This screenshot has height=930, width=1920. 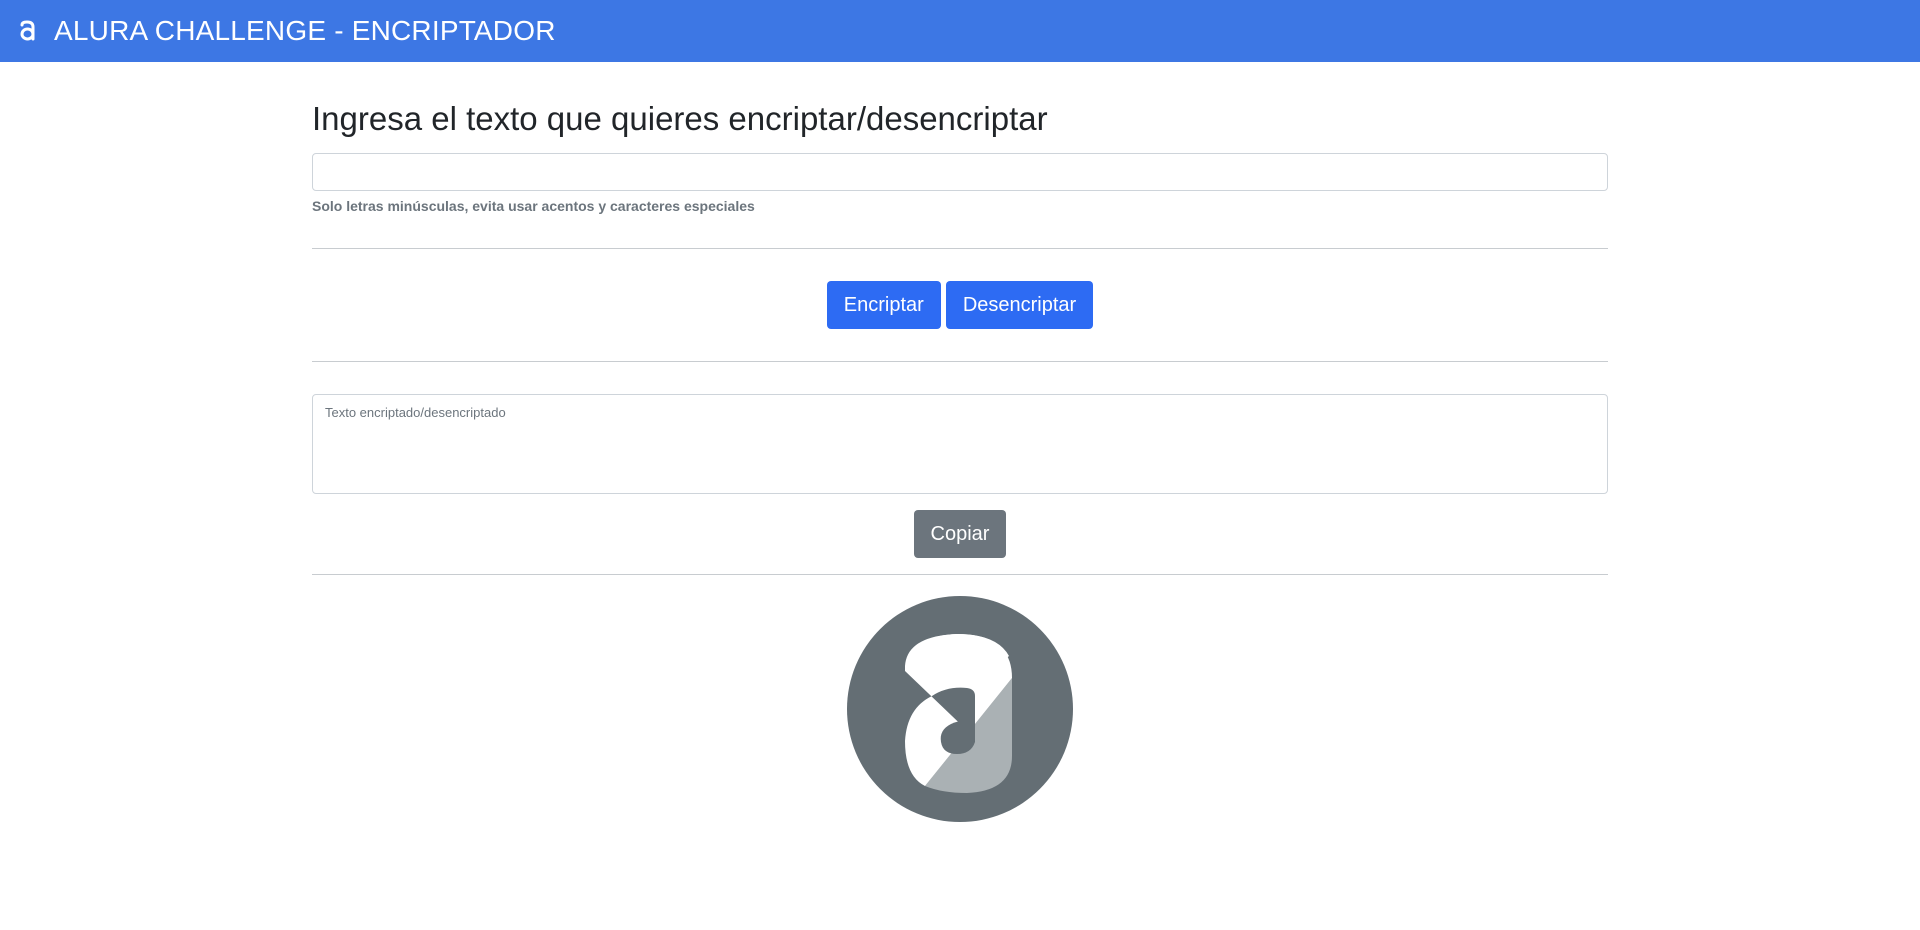 I want to click on alura-a-logo-icon, so click(x=28, y=31).